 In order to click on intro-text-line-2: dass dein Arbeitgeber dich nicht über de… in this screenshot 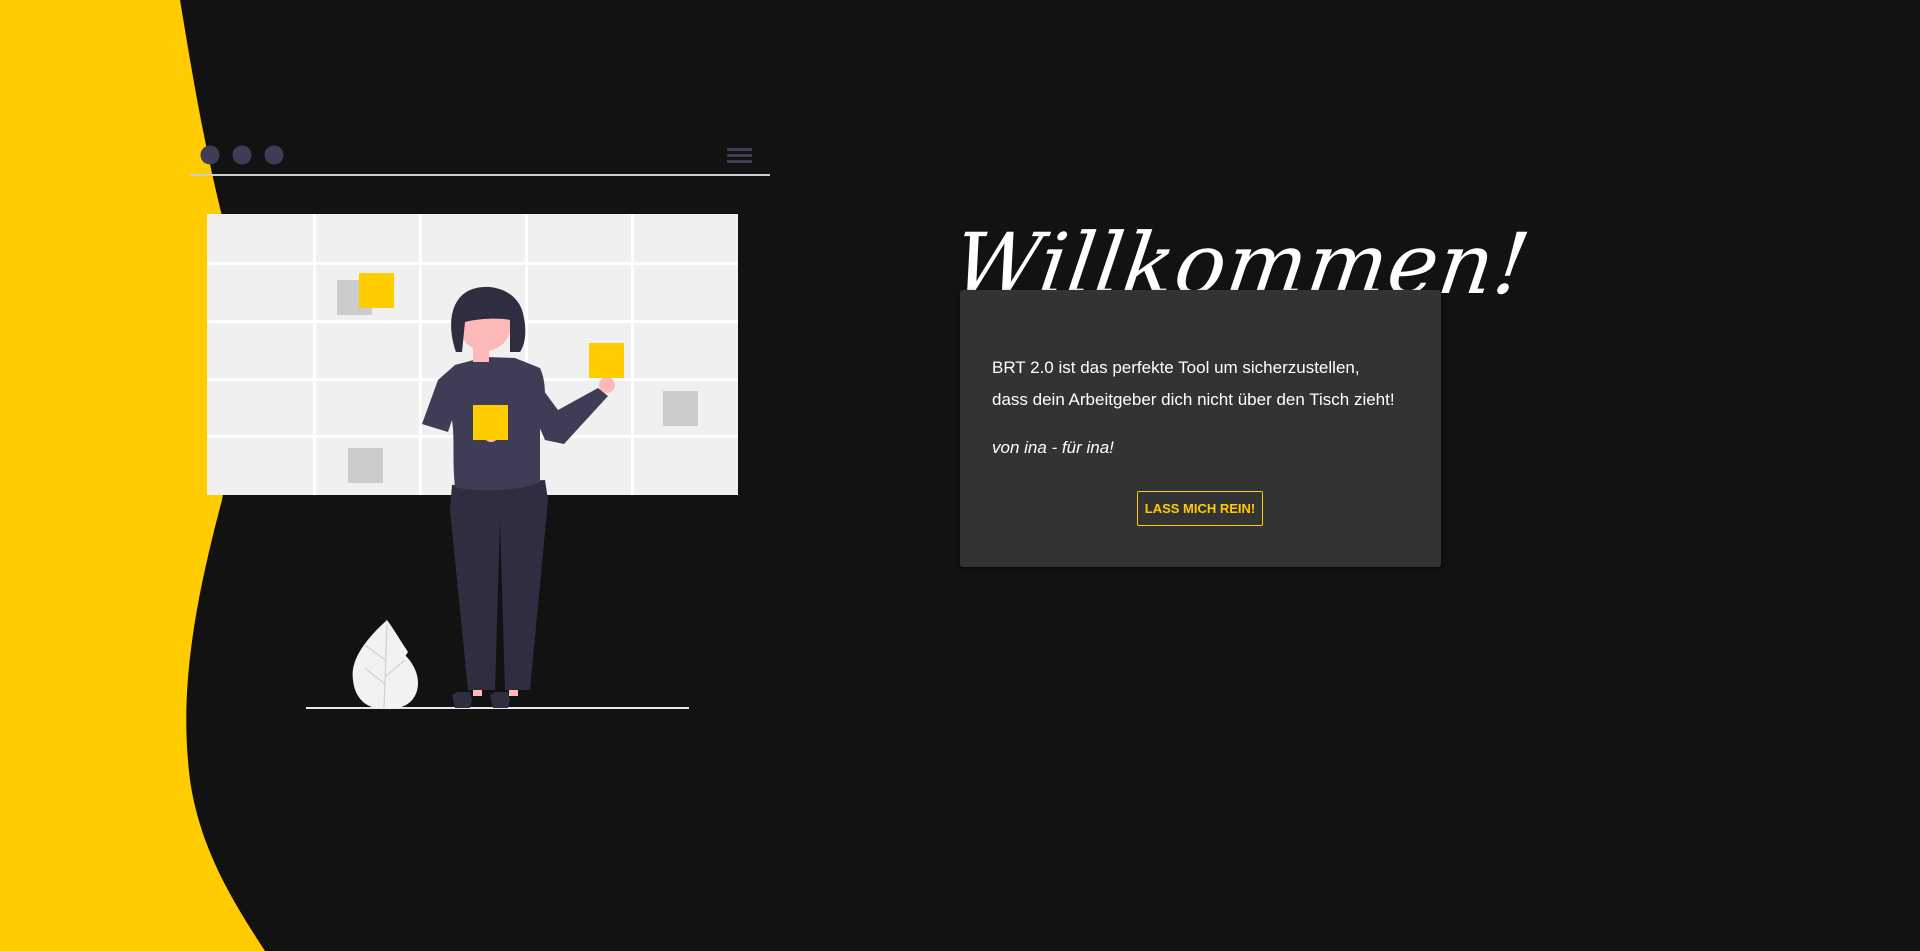, I will do `click(1193, 399)`.